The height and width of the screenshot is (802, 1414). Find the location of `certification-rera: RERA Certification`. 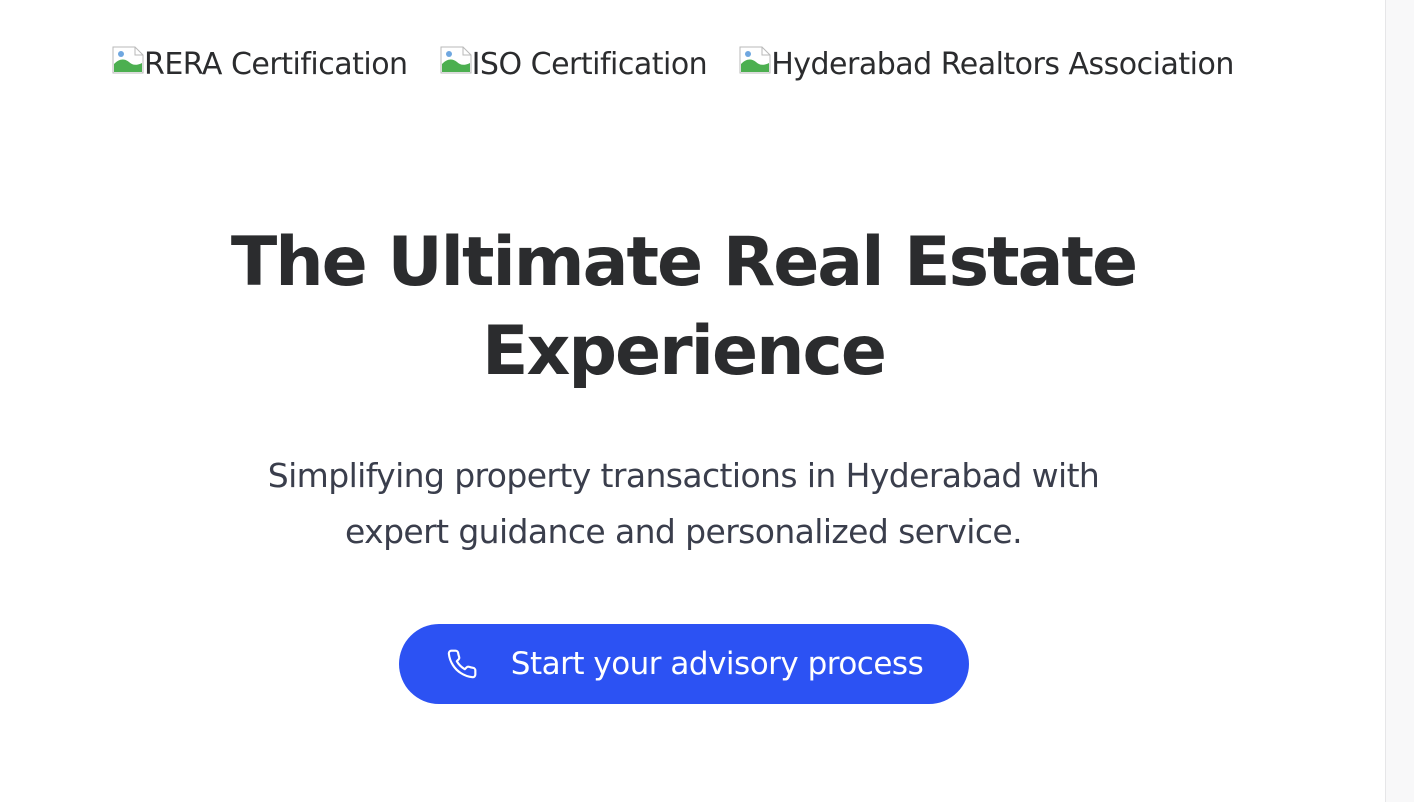

certification-rera: RERA Certification is located at coordinates (260, 67).